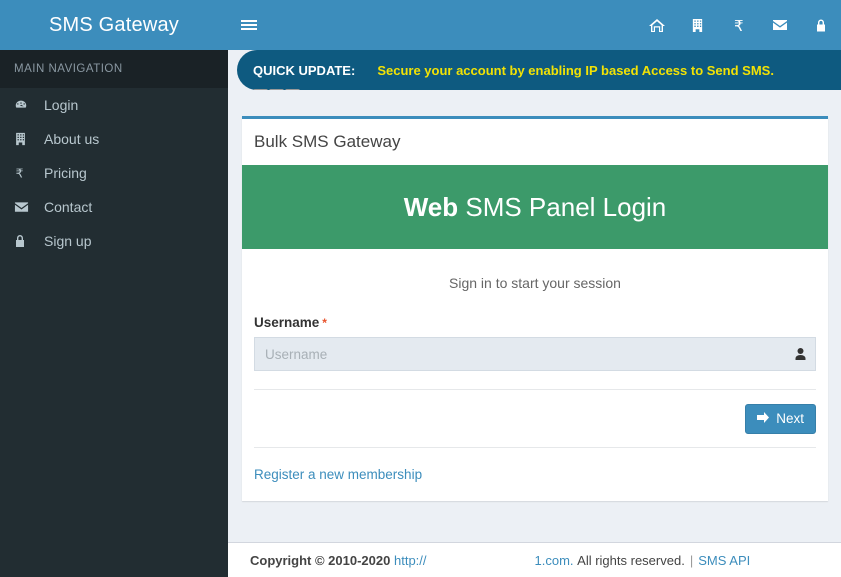 This screenshot has height=577, width=841. Describe the element at coordinates (114, 241) in the screenshot. I see `sidebar-item-sign-up: Sign up` at that location.